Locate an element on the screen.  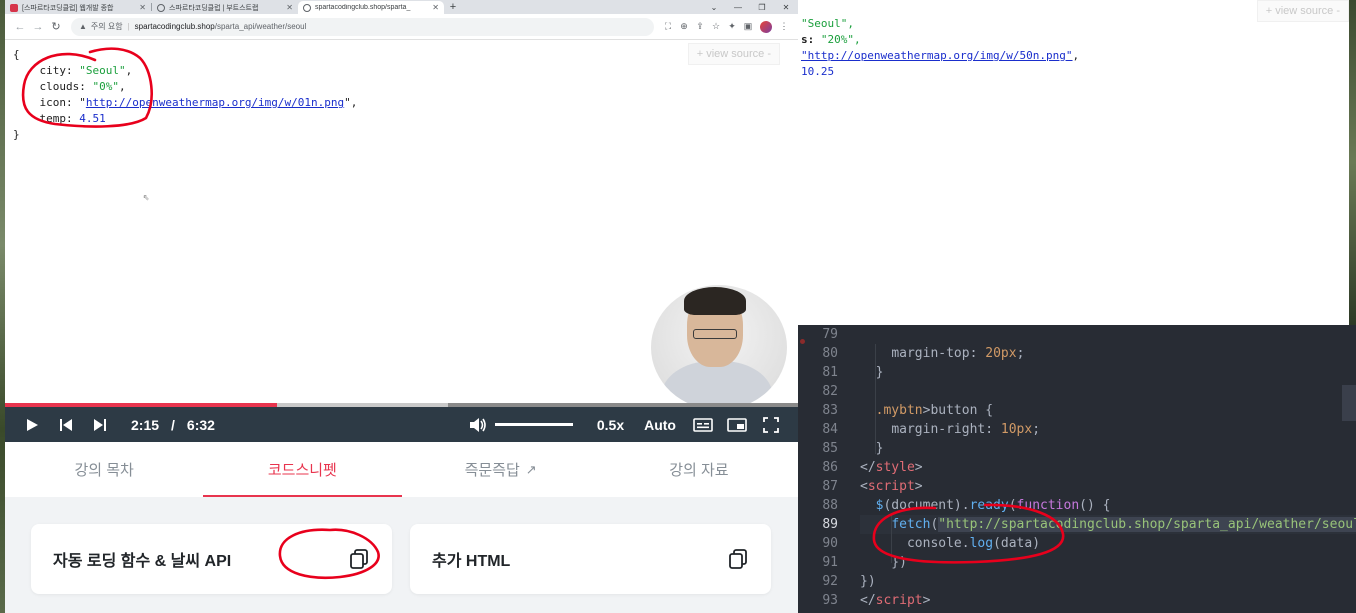
line-number-gutter: 79808182838485868788899091929394 is located at coordinates (818, 469).